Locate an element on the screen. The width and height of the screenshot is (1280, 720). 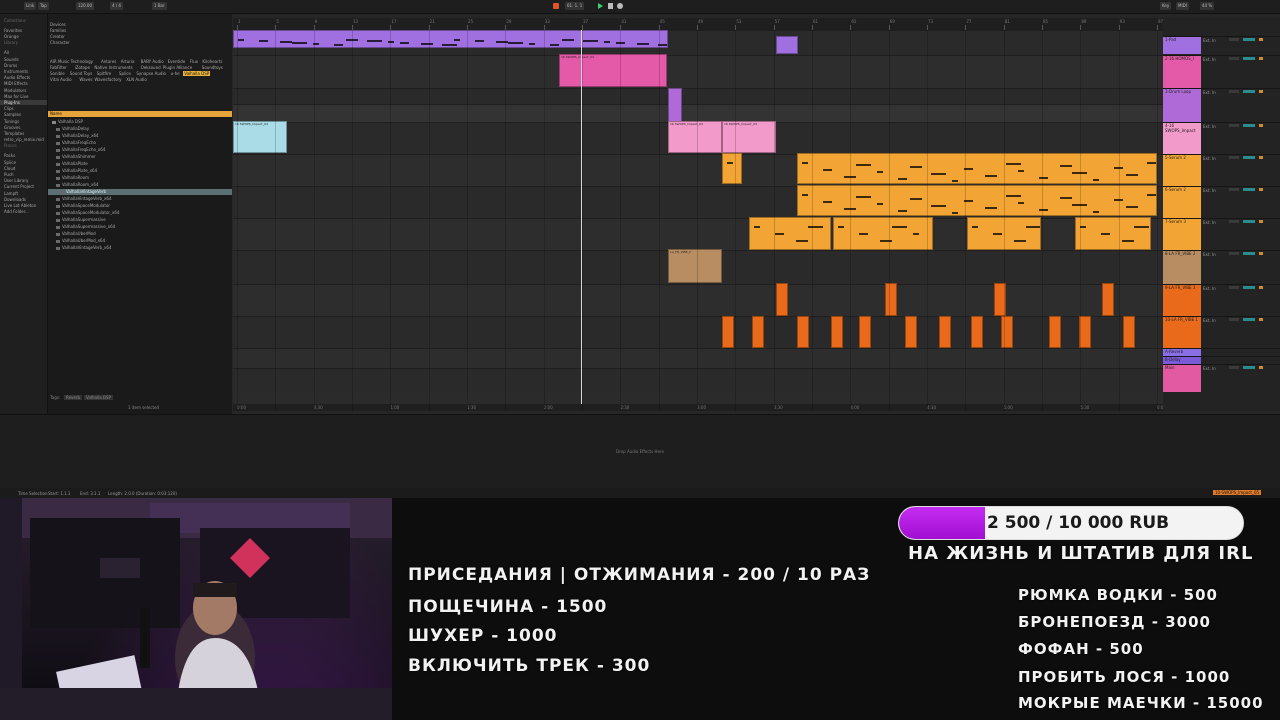
mixer-track-row: 9-LA FR_VIBE 3 Ext. In is located at coordinates (1221, 300).